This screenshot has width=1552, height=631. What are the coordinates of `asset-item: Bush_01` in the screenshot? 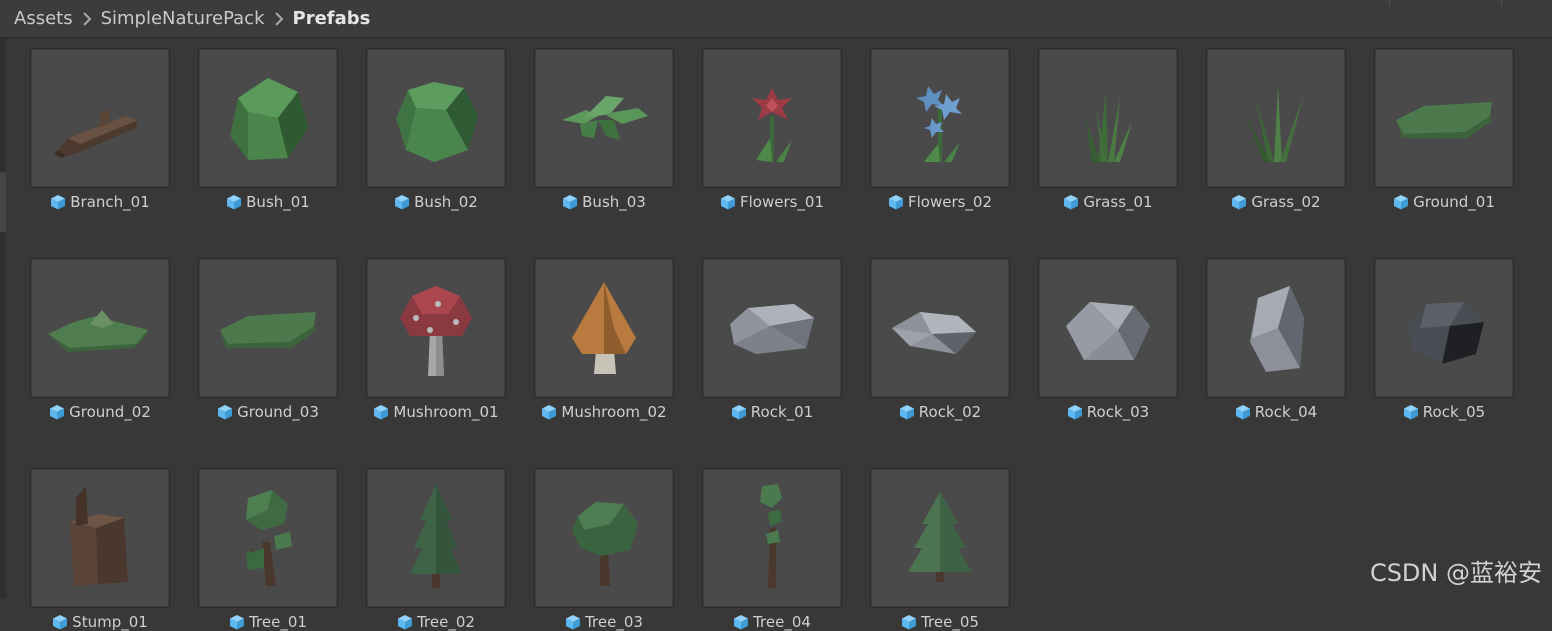 It's located at (268, 129).